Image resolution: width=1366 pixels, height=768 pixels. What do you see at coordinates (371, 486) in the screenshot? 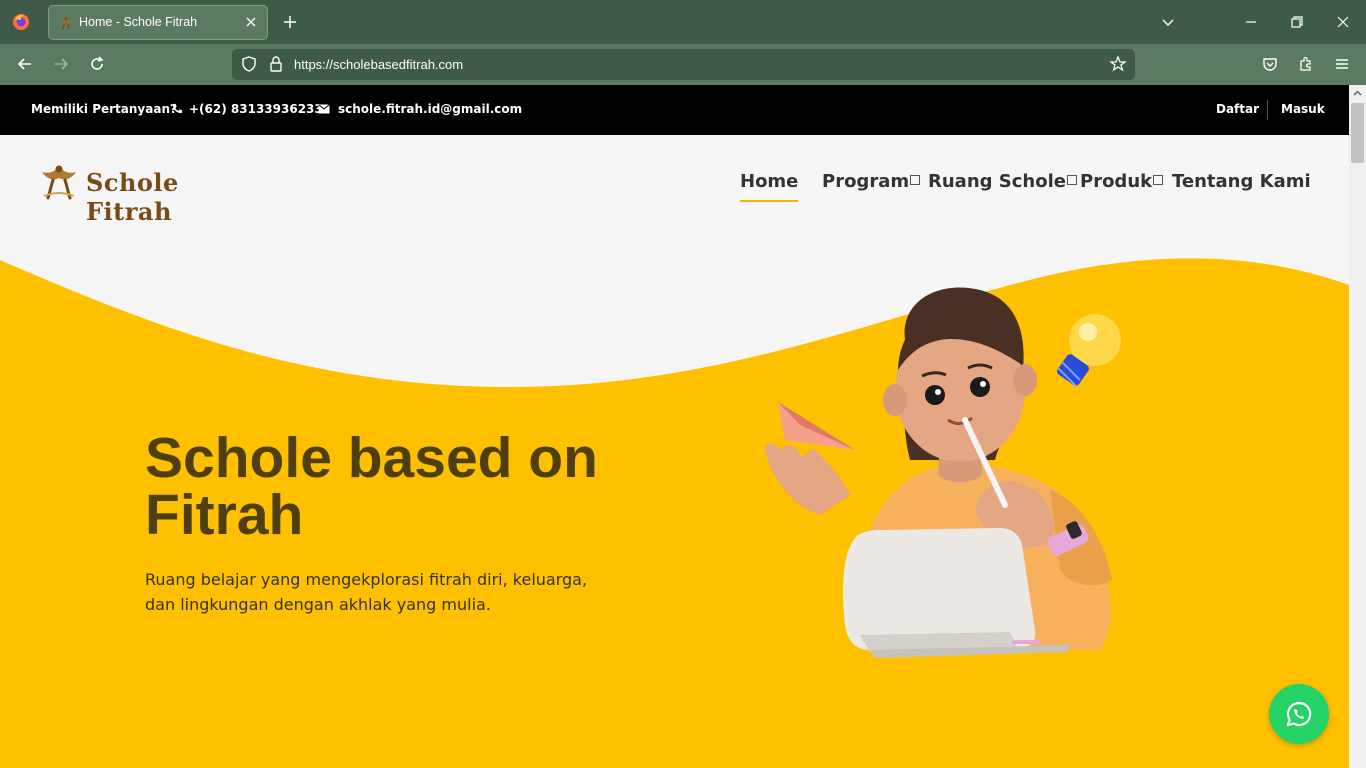
I see `hero-title: Schole based on Fitrah` at bounding box center [371, 486].